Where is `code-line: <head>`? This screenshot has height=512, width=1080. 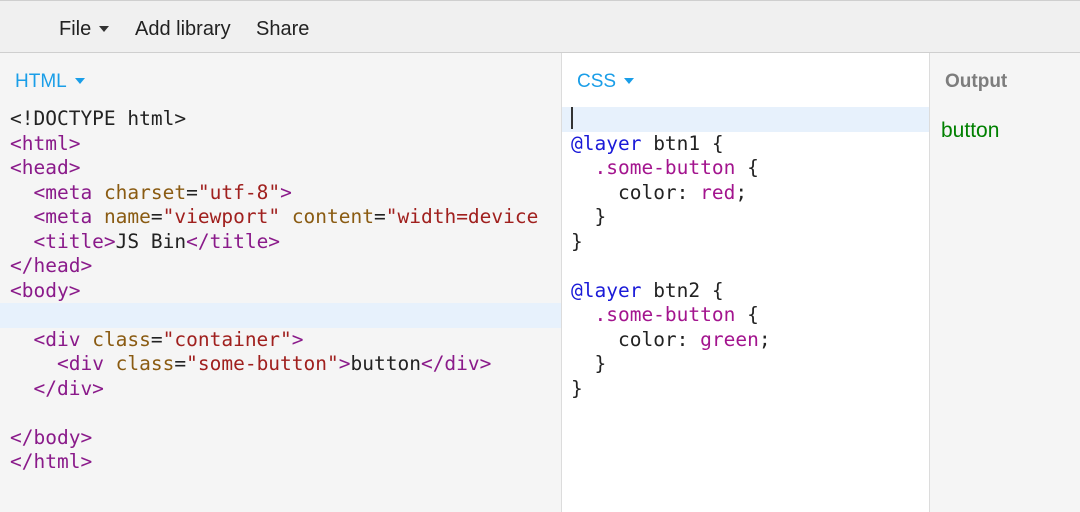
code-line: <head> is located at coordinates (280, 168).